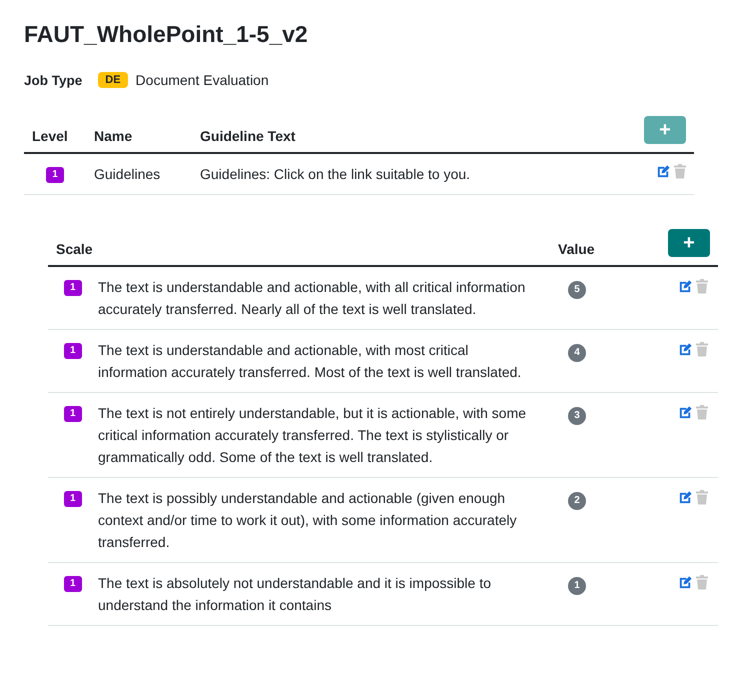 Image resolution: width=744 pixels, height=696 pixels. What do you see at coordinates (577, 353) in the screenshot?
I see `value-badge: 4` at bounding box center [577, 353].